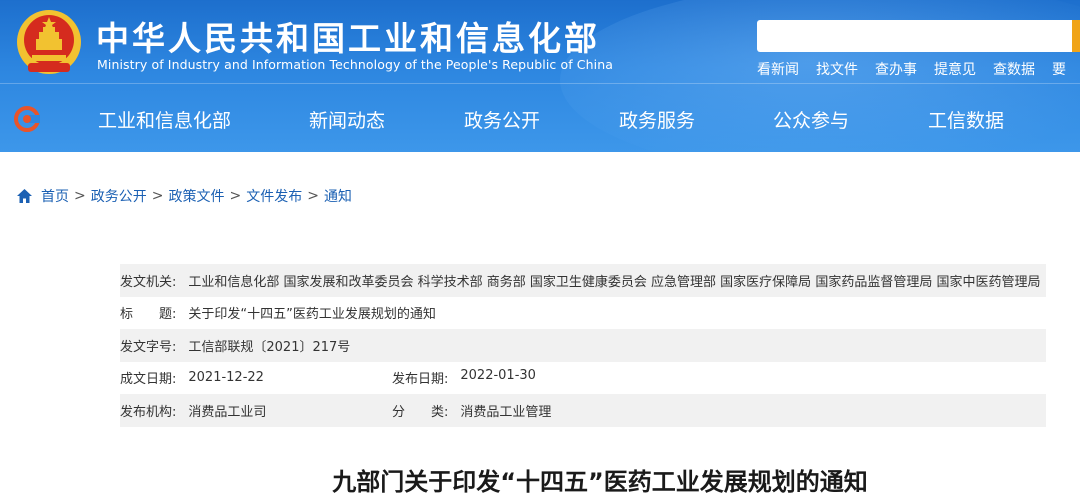  What do you see at coordinates (918, 70) in the screenshot?
I see `quick-links: 看新闻 找文件 查办事 提意见 查数据 要` at bounding box center [918, 70].